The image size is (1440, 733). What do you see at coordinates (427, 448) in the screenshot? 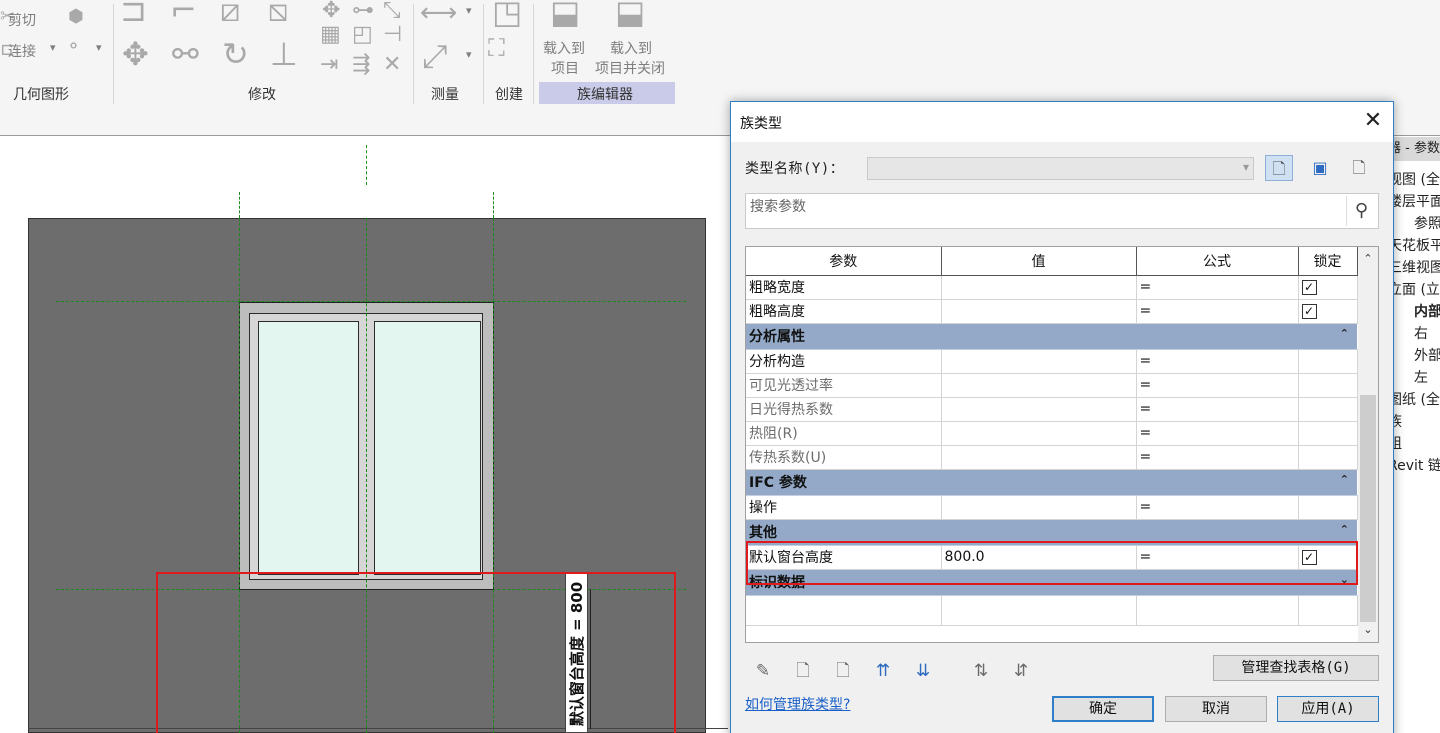
I see `window-pane-right` at bounding box center [427, 448].